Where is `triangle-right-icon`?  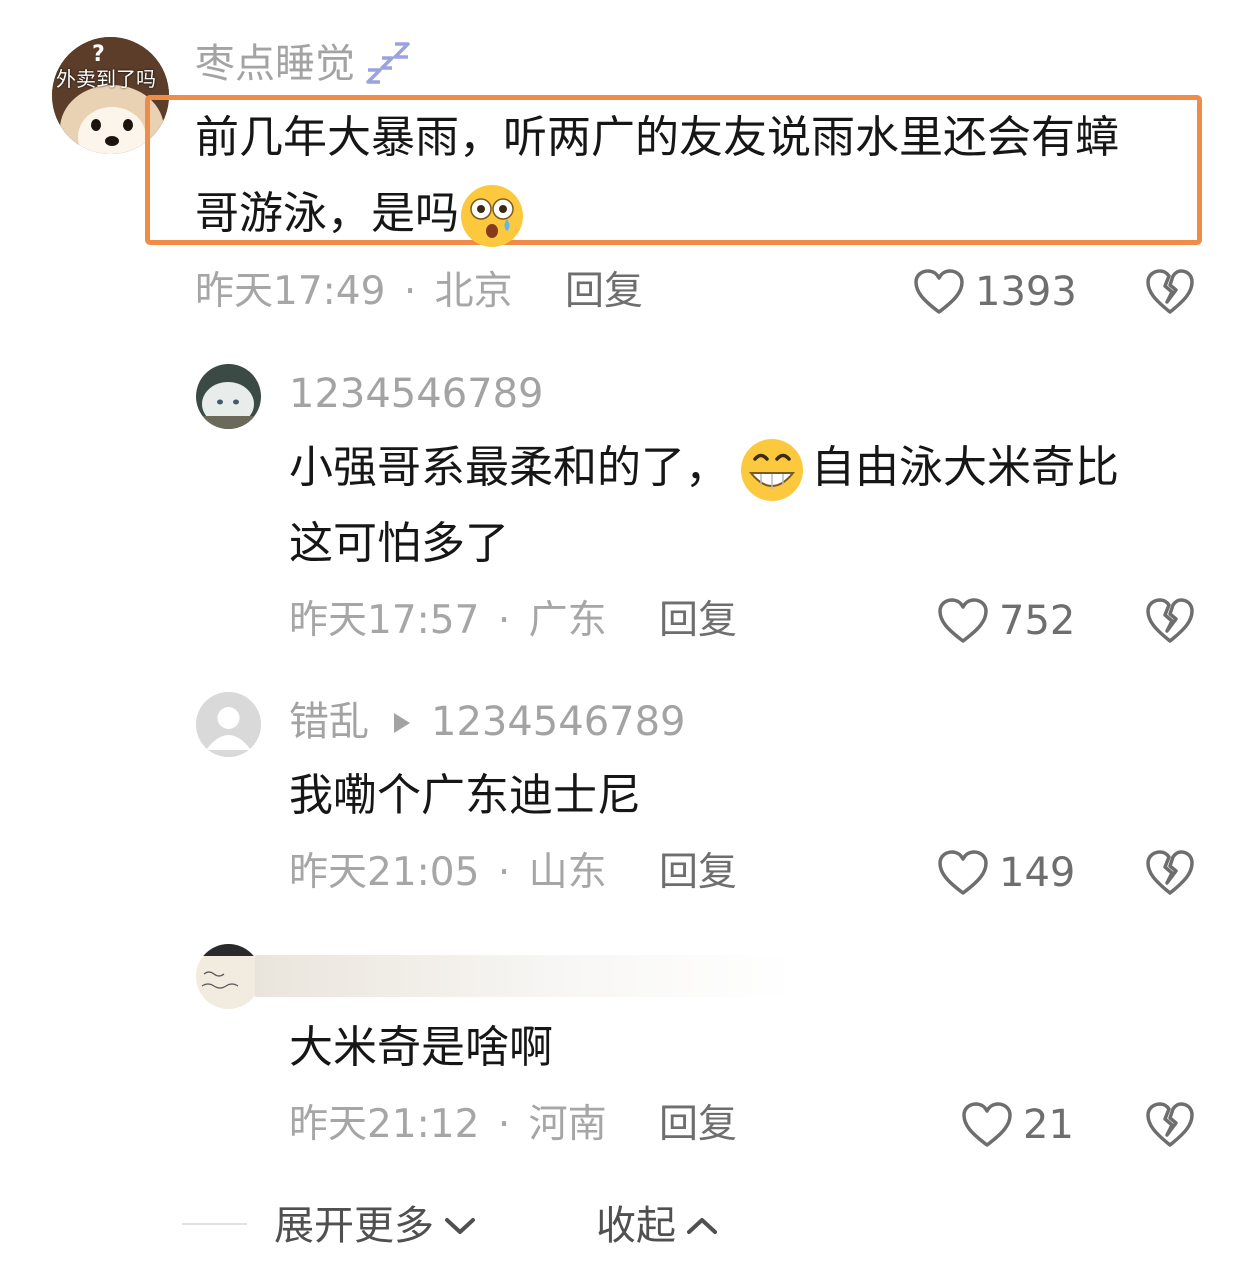
triangle-right-icon is located at coordinates (402, 723).